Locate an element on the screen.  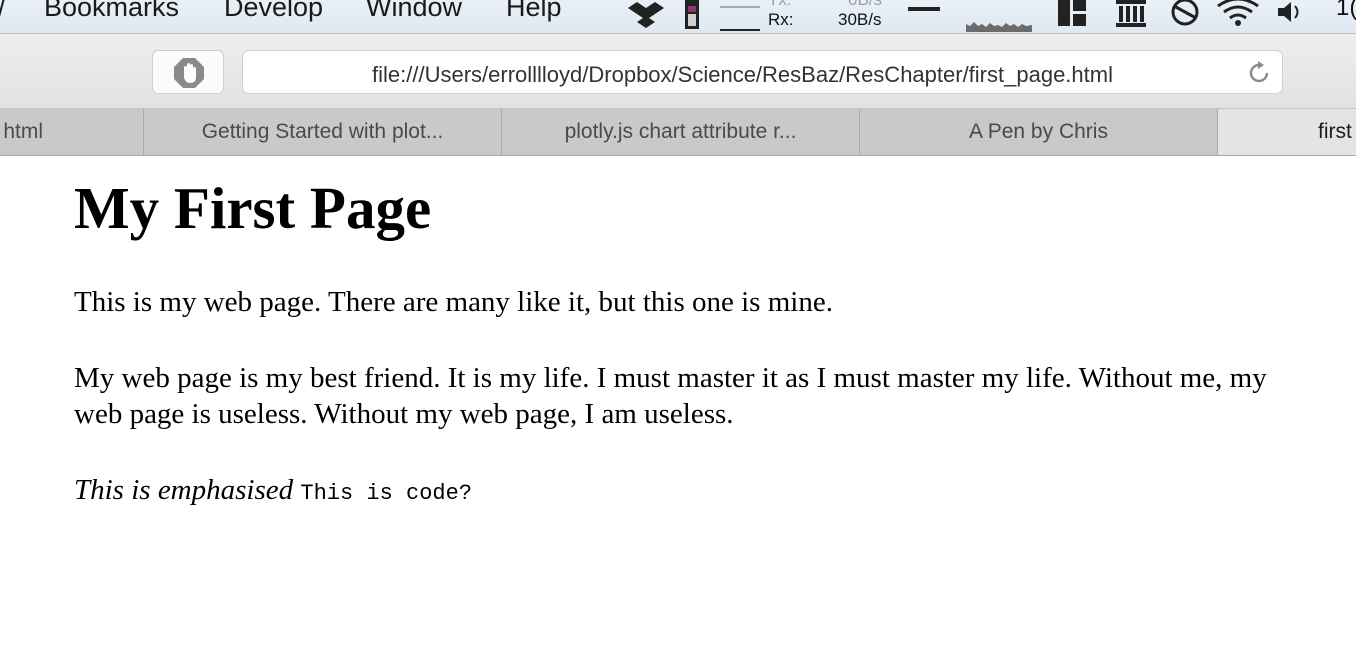
adblock-button is located at coordinates (188, 72).